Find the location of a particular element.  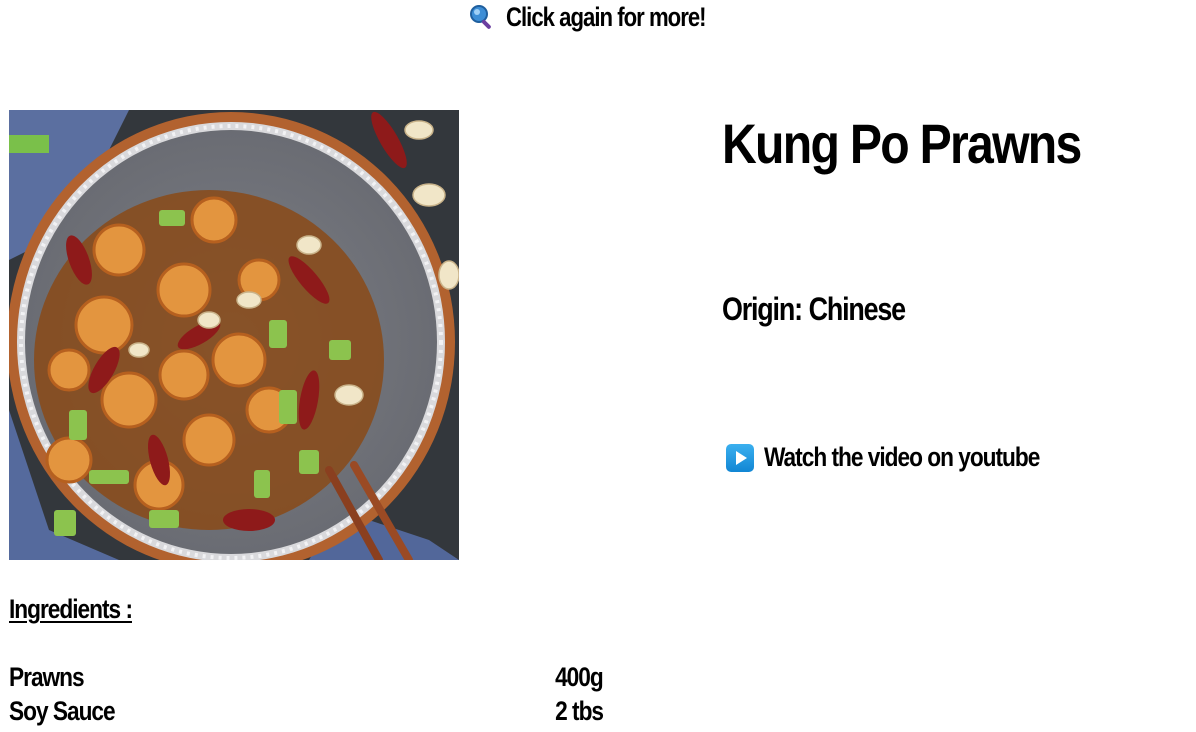

ingredient-name: Soy Sauce is located at coordinates (62, 711).